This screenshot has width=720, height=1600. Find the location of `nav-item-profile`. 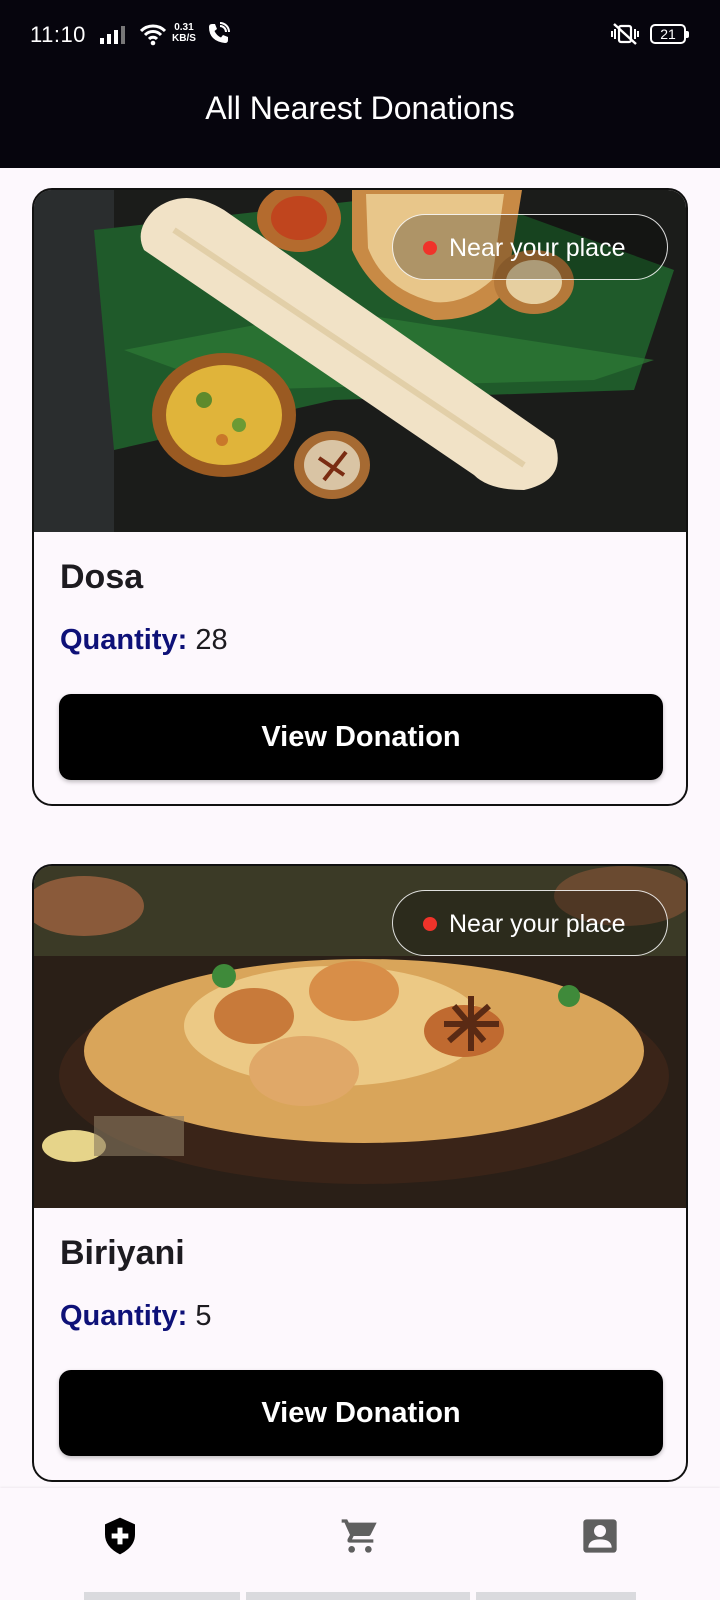

nav-item-profile is located at coordinates (600, 1536).